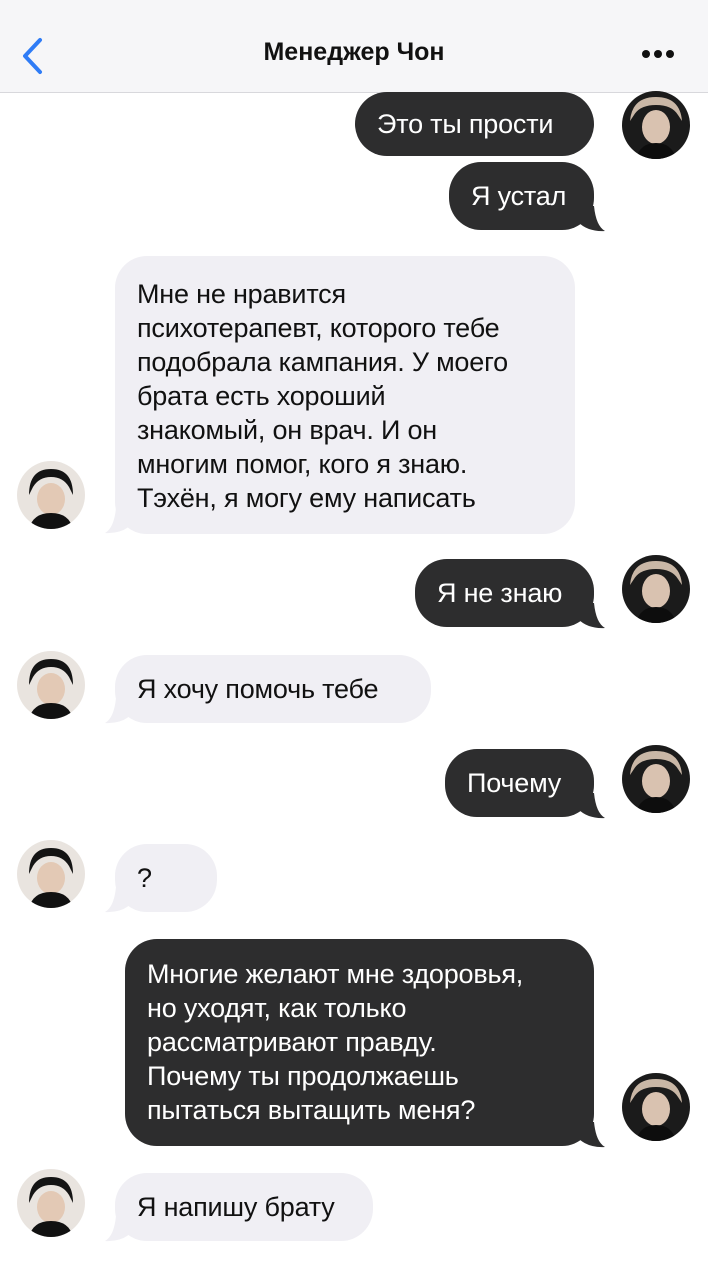 Image resolution: width=708 pixels, height=1280 pixels. Describe the element at coordinates (474, 124) in the screenshot. I see `outgoing-message: Это ты прости` at that location.